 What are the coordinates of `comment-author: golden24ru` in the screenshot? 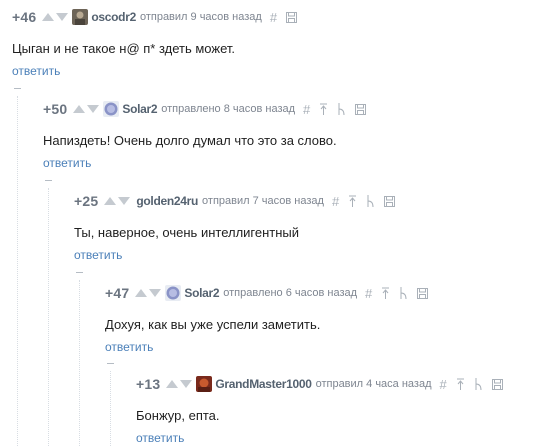 It's located at (167, 201).